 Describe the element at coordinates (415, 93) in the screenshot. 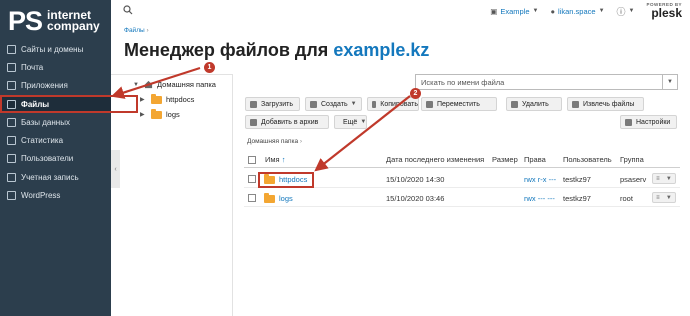

I see `annotation-badge-2: 2` at that location.